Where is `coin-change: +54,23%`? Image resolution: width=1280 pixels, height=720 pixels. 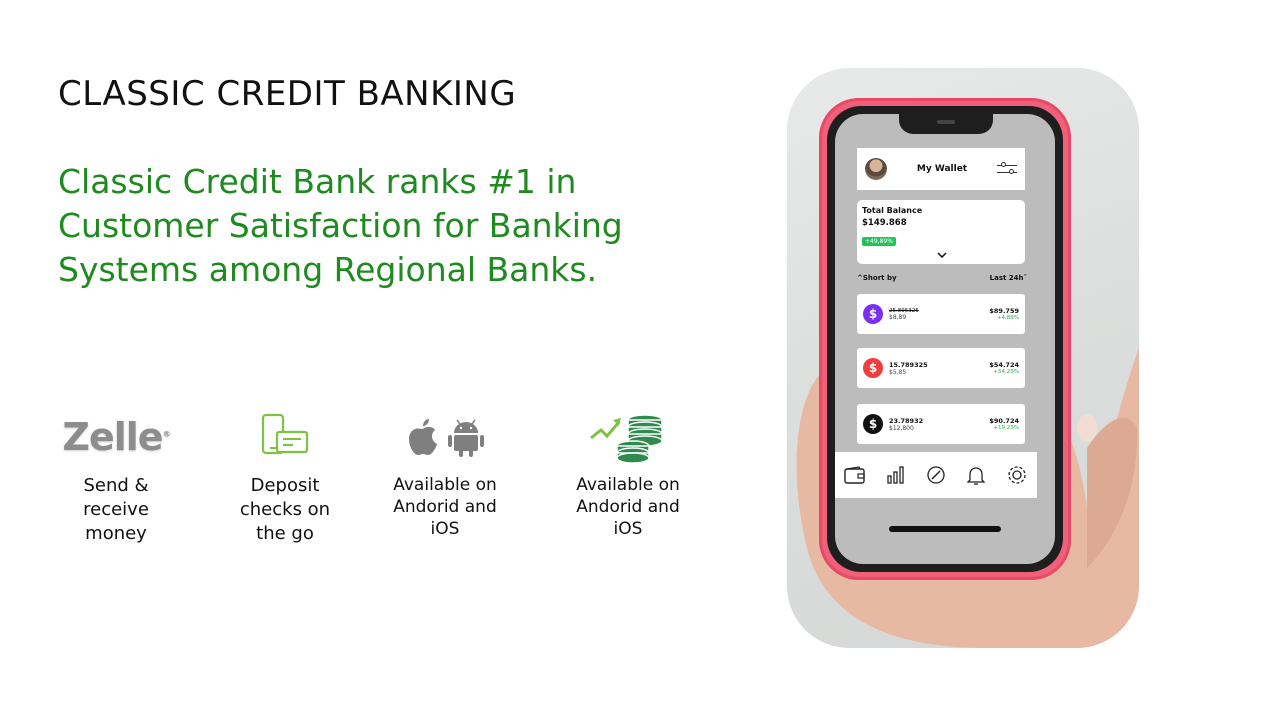
coin-change: +54,23% is located at coordinates (1006, 372).